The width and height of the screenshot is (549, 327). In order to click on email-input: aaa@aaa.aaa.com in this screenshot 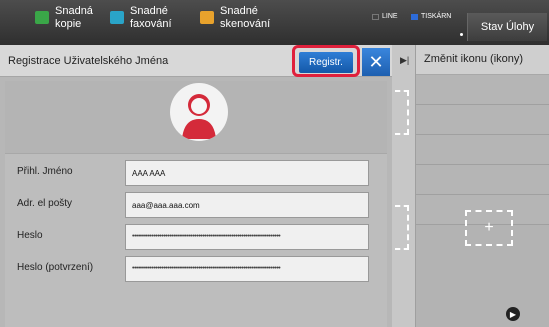, I will do `click(247, 205)`.